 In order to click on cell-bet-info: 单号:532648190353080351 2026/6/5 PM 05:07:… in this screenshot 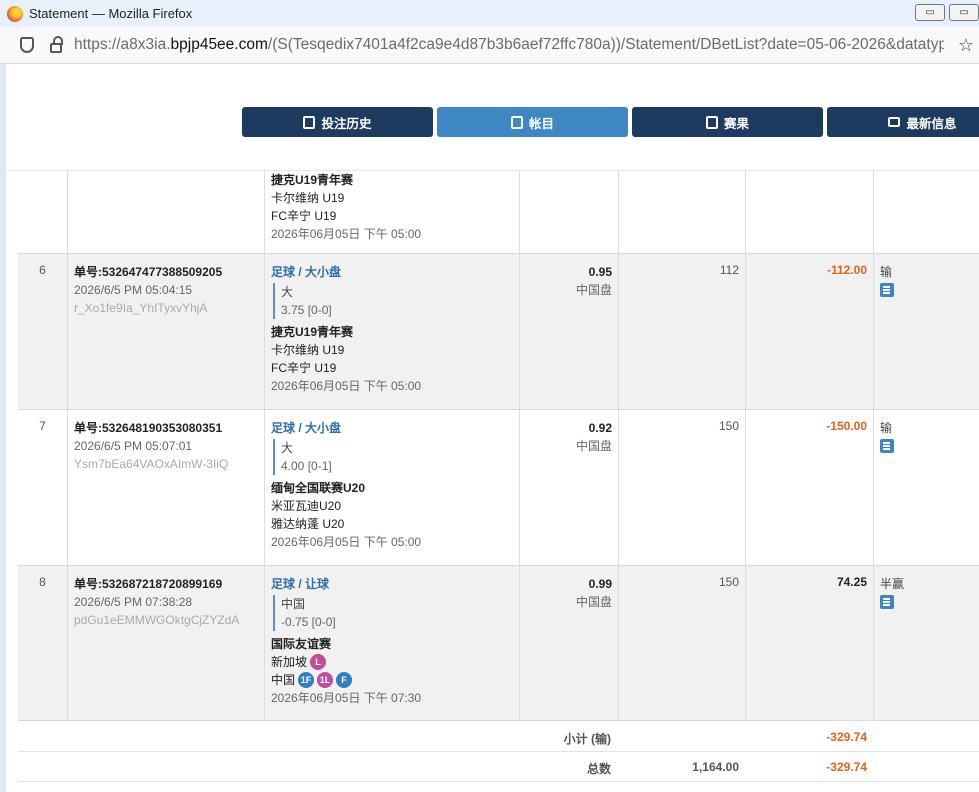, I will do `click(166, 487)`.